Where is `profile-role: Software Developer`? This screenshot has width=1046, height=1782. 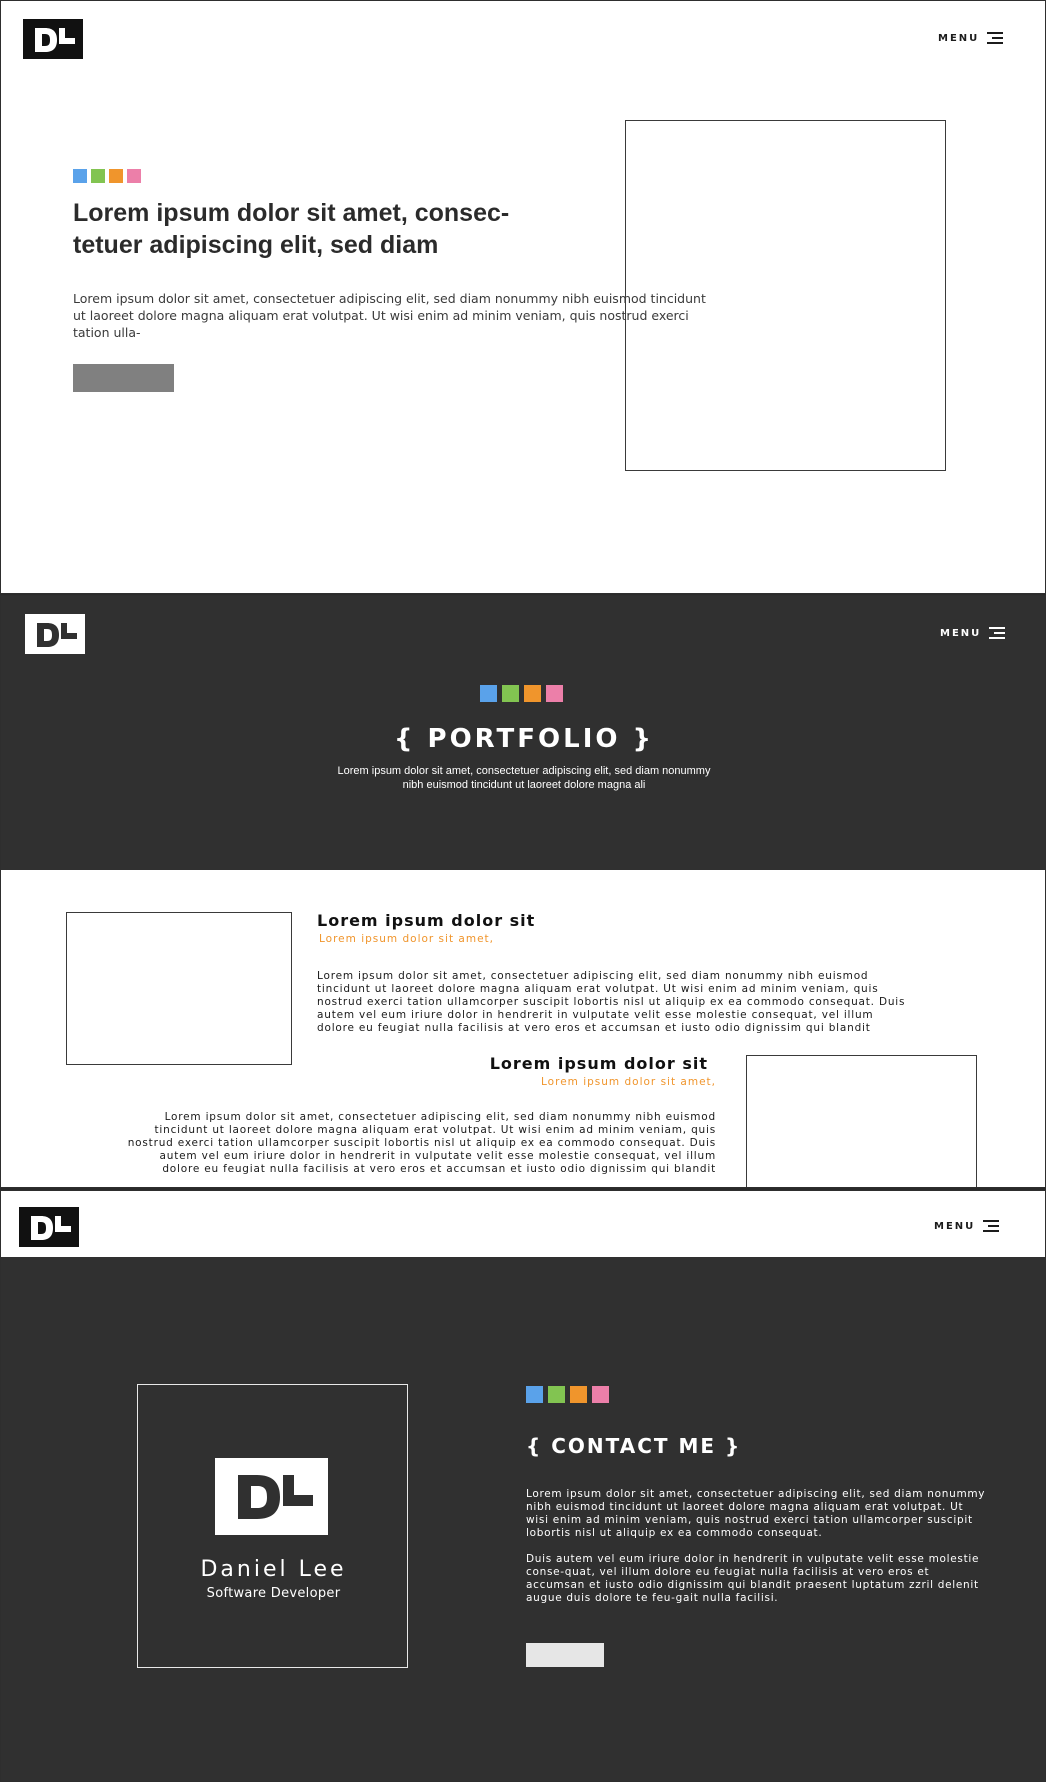 profile-role: Software Developer is located at coordinates (273, 1593).